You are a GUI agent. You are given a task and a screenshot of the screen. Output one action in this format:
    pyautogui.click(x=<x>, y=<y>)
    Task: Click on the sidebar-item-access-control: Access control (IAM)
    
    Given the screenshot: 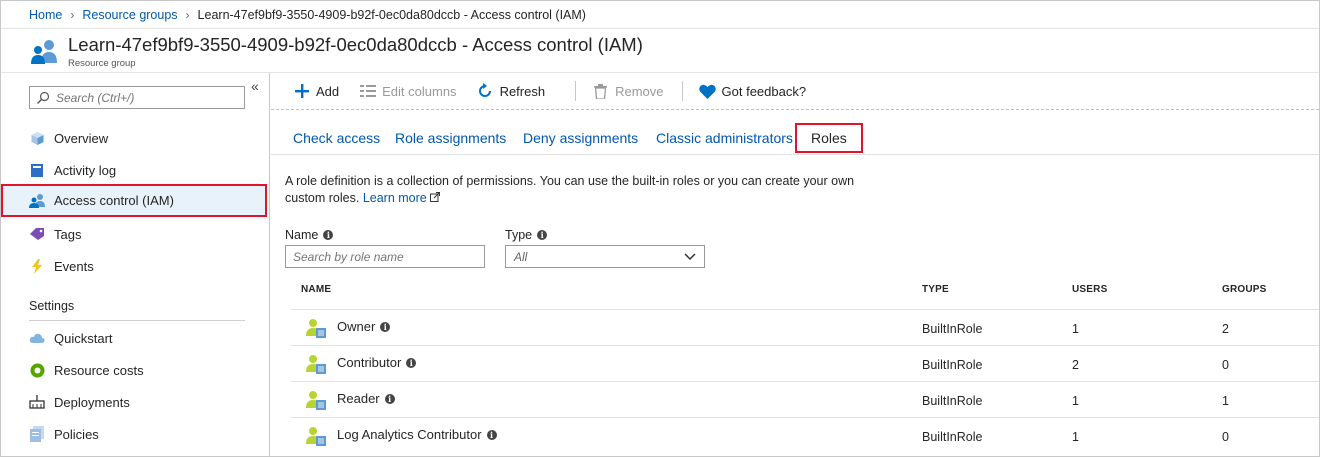 What is the action you would take?
    pyautogui.click(x=134, y=200)
    